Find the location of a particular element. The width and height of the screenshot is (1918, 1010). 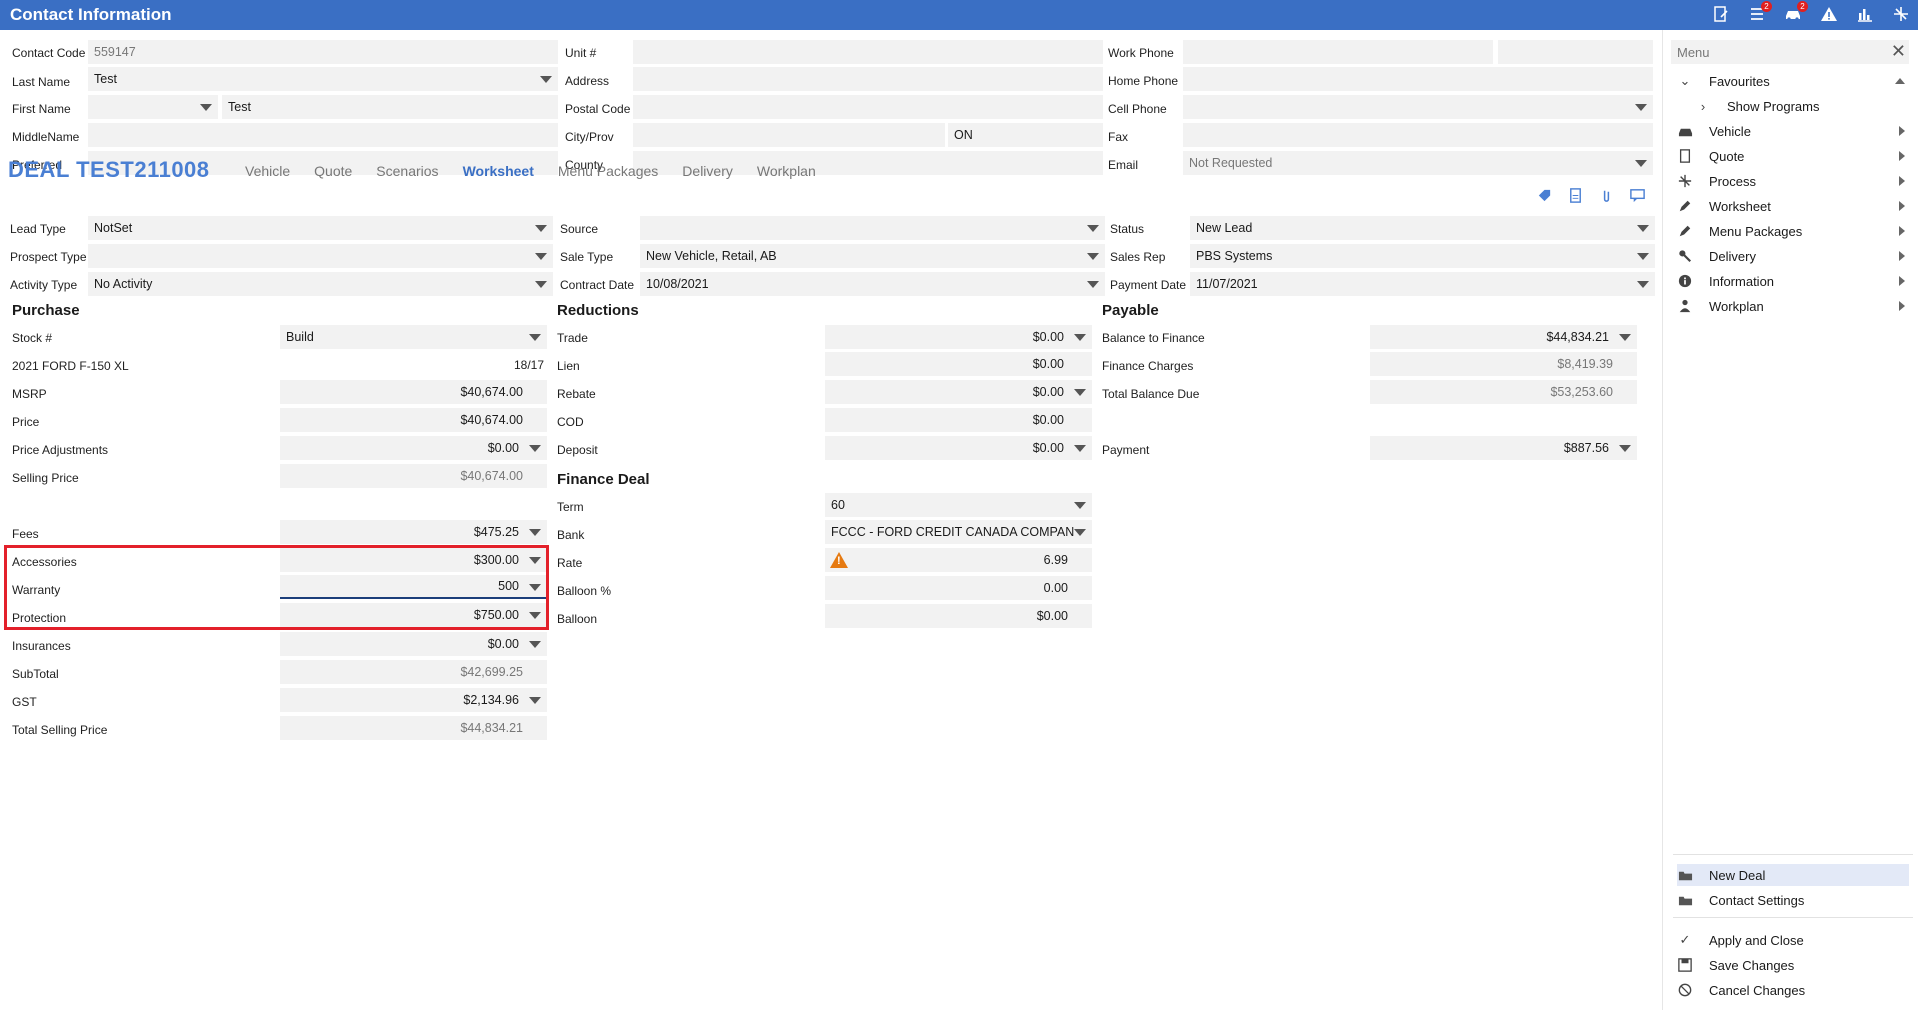

process-icon is located at coordinates (1901, 14).